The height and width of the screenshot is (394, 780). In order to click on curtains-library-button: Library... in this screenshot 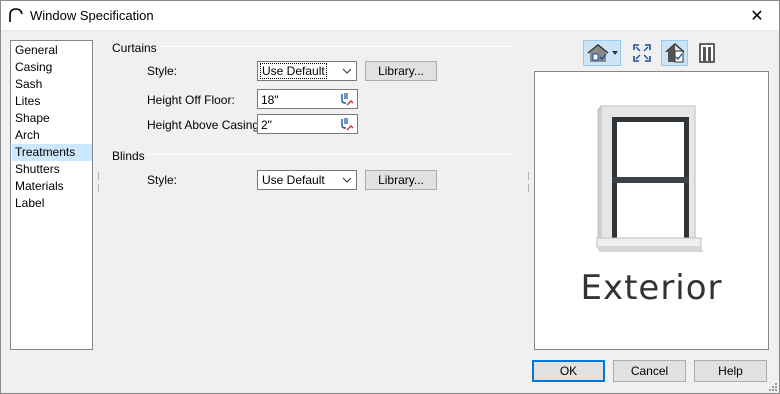, I will do `click(401, 71)`.